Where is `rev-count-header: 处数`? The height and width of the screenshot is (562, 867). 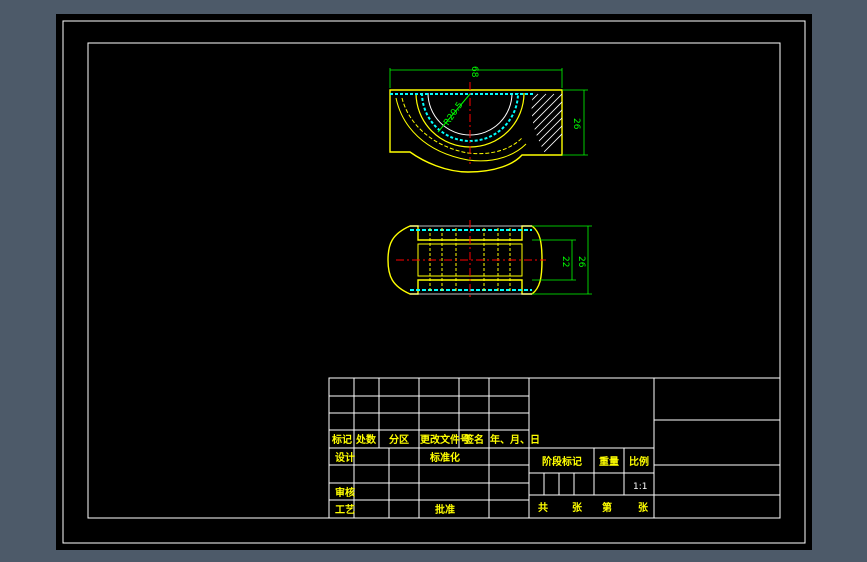 rev-count-header: 处数 is located at coordinates (366, 439).